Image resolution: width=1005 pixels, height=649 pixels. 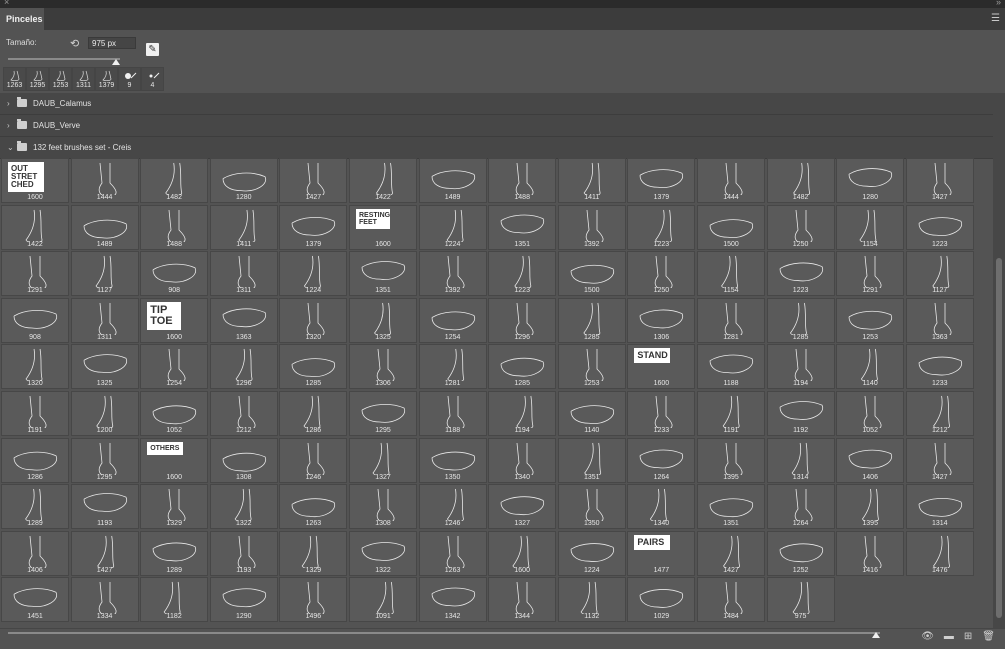 I want to click on brush-tile: 1411, so click(x=591, y=180).